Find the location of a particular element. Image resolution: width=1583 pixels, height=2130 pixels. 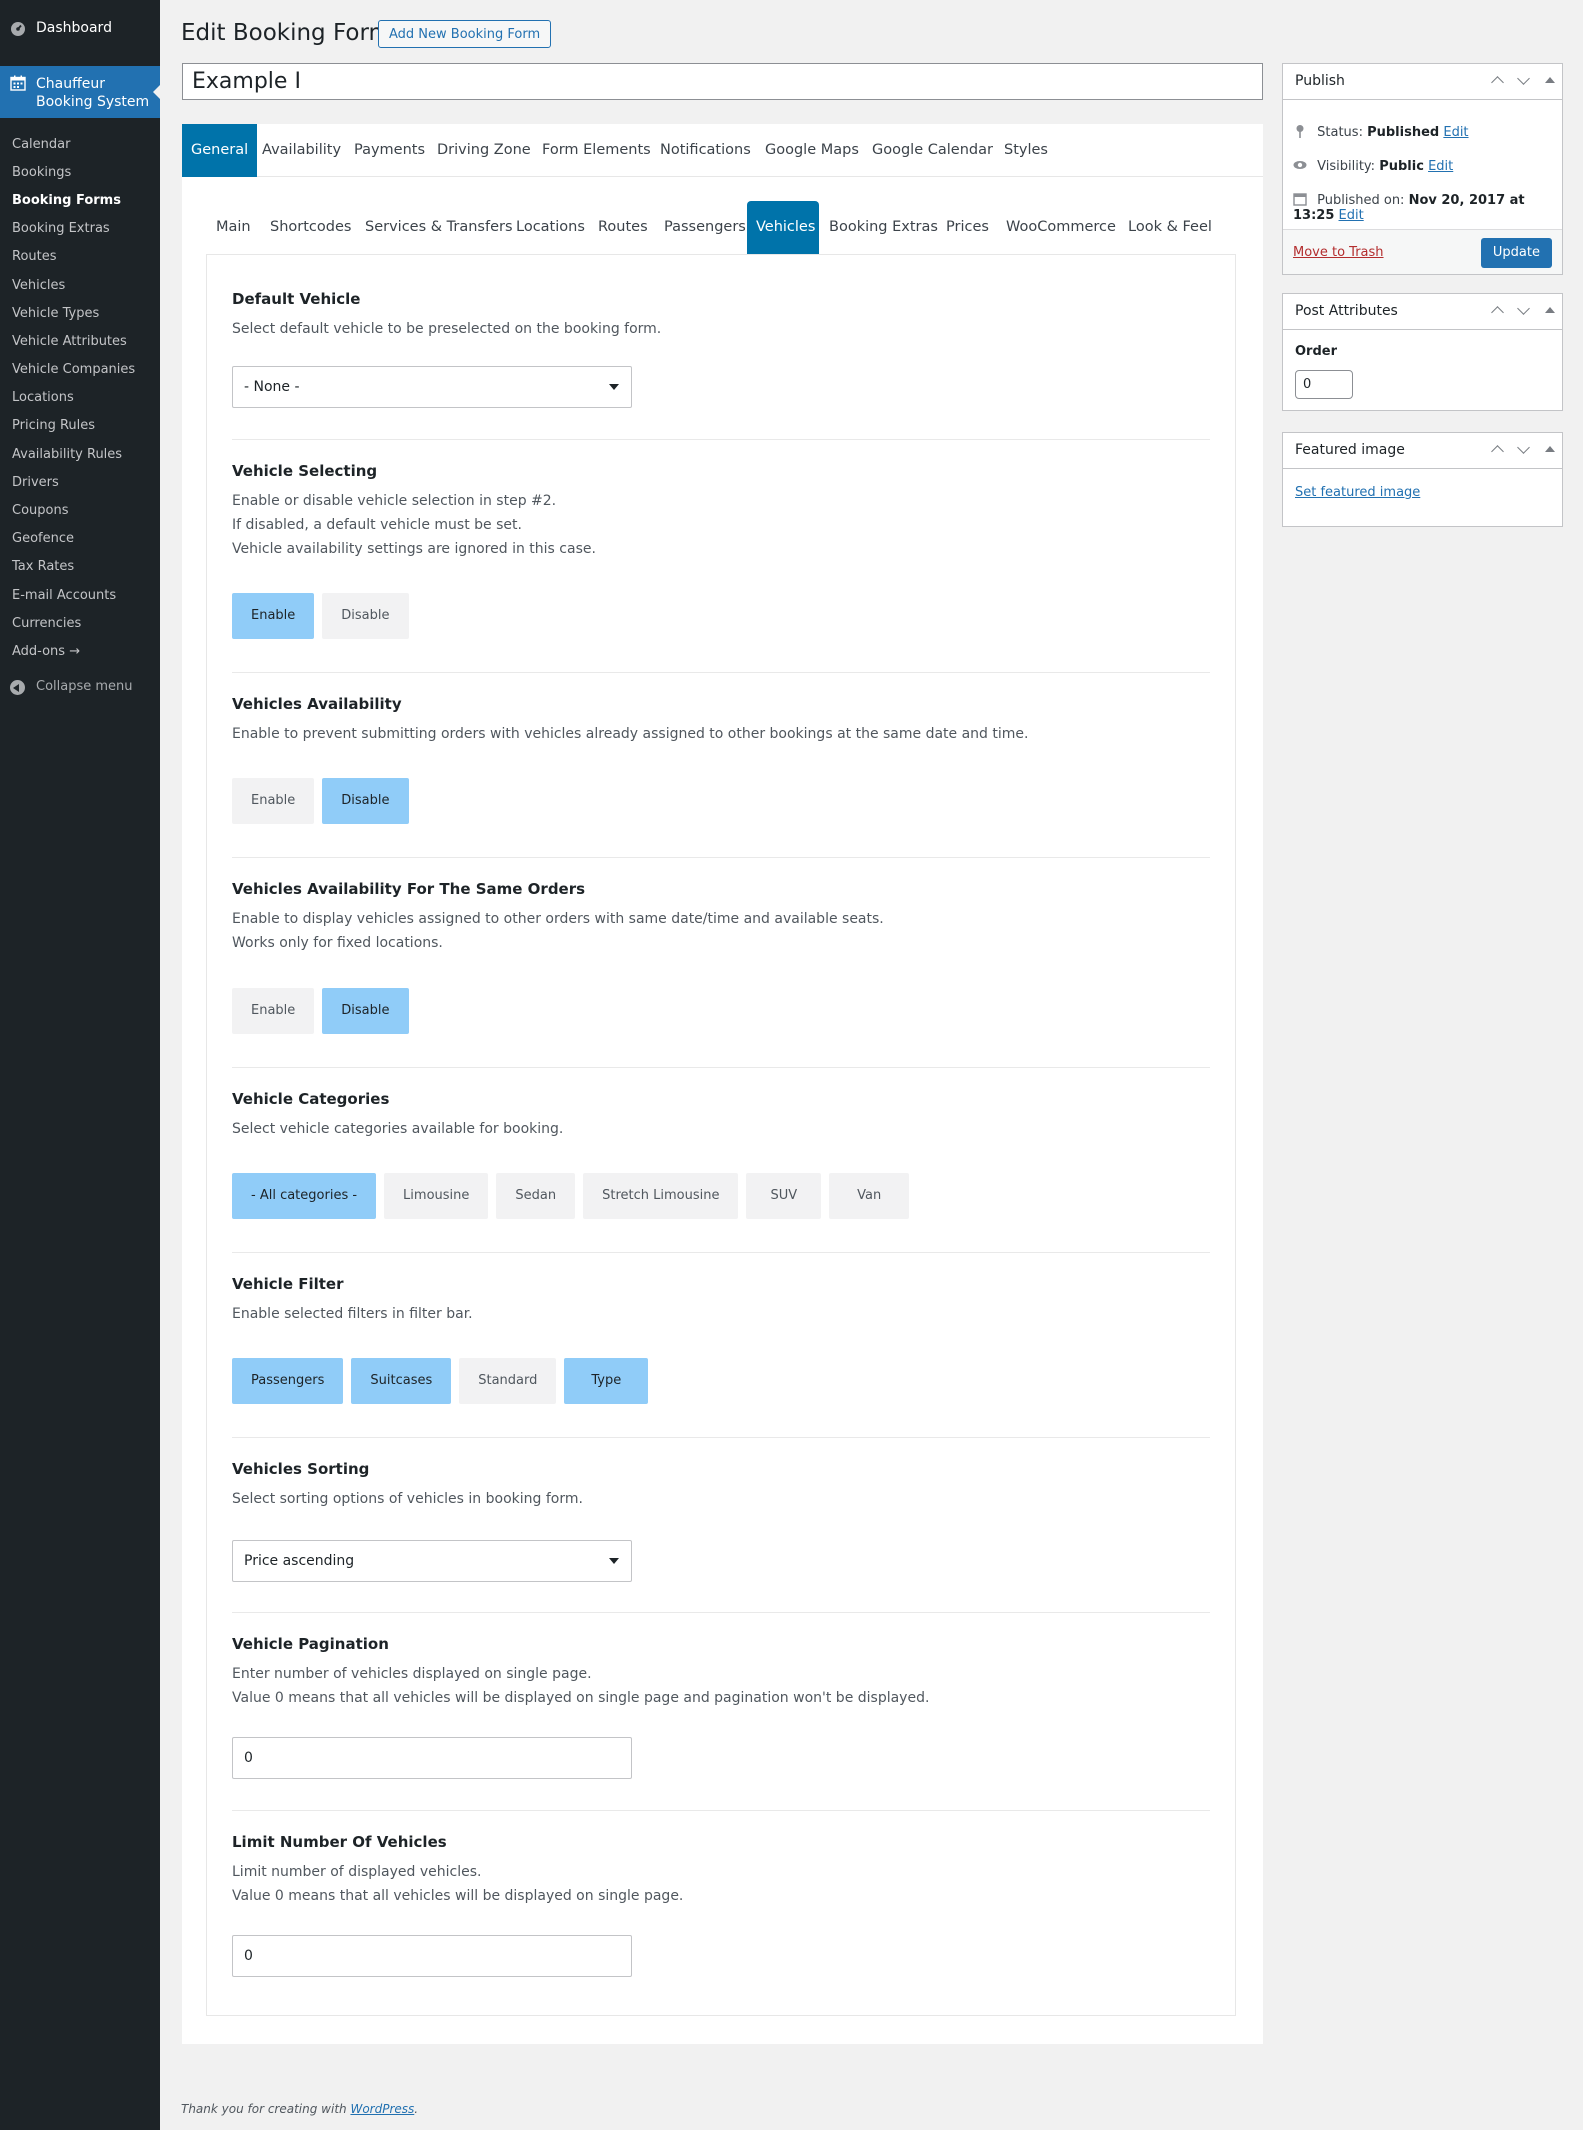

sidebar-item-vehicle-types: Vehicle Types is located at coordinates (80, 313).